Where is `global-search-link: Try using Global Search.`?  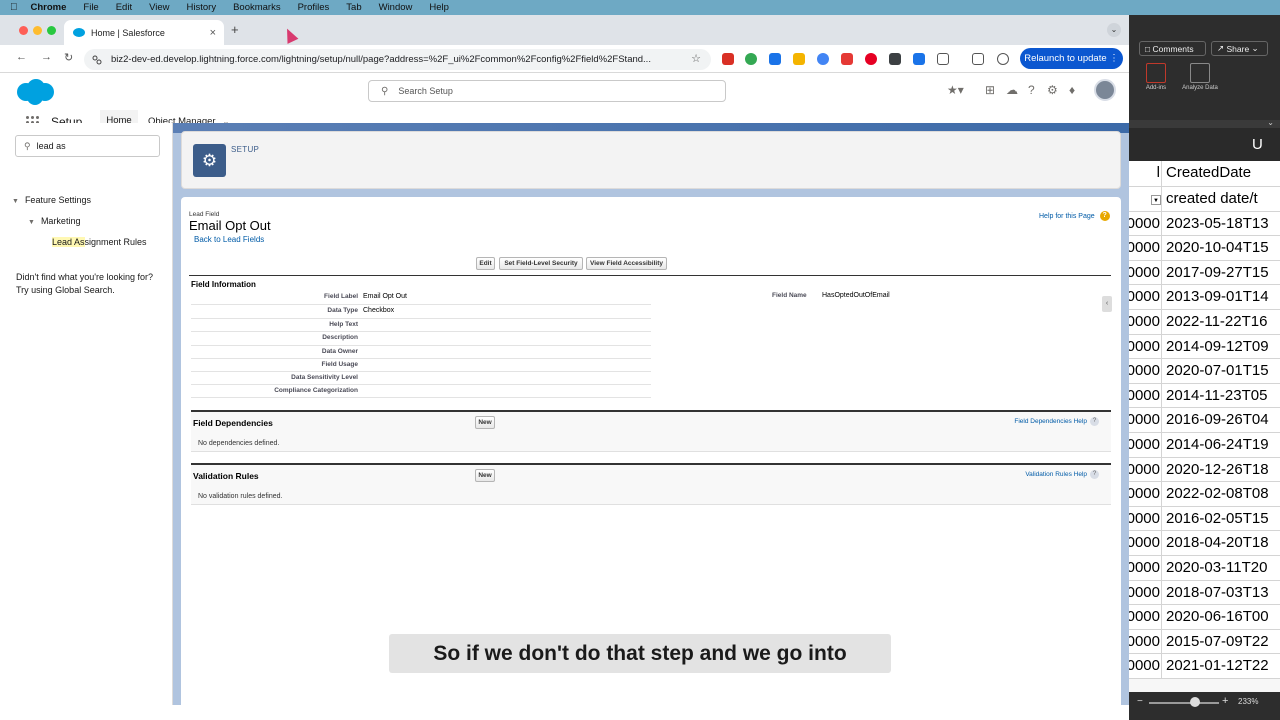 global-search-link: Try using Global Search. is located at coordinates (91, 290).